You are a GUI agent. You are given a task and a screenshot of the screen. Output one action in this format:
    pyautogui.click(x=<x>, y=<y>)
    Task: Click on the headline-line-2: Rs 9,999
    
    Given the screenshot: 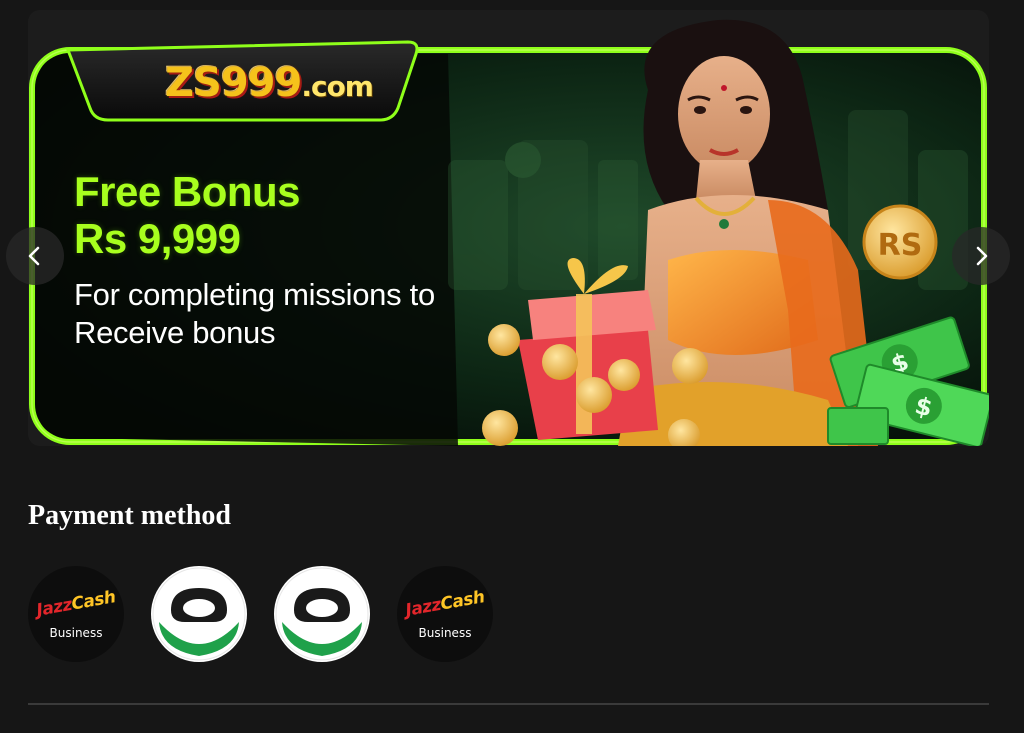 What is the action you would take?
    pyautogui.click(x=157, y=238)
    